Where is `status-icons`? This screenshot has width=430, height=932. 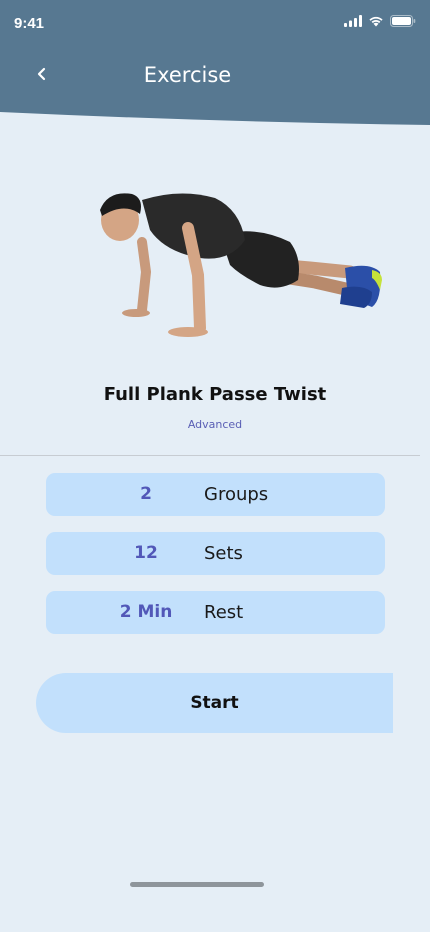 status-icons is located at coordinates (380, 21).